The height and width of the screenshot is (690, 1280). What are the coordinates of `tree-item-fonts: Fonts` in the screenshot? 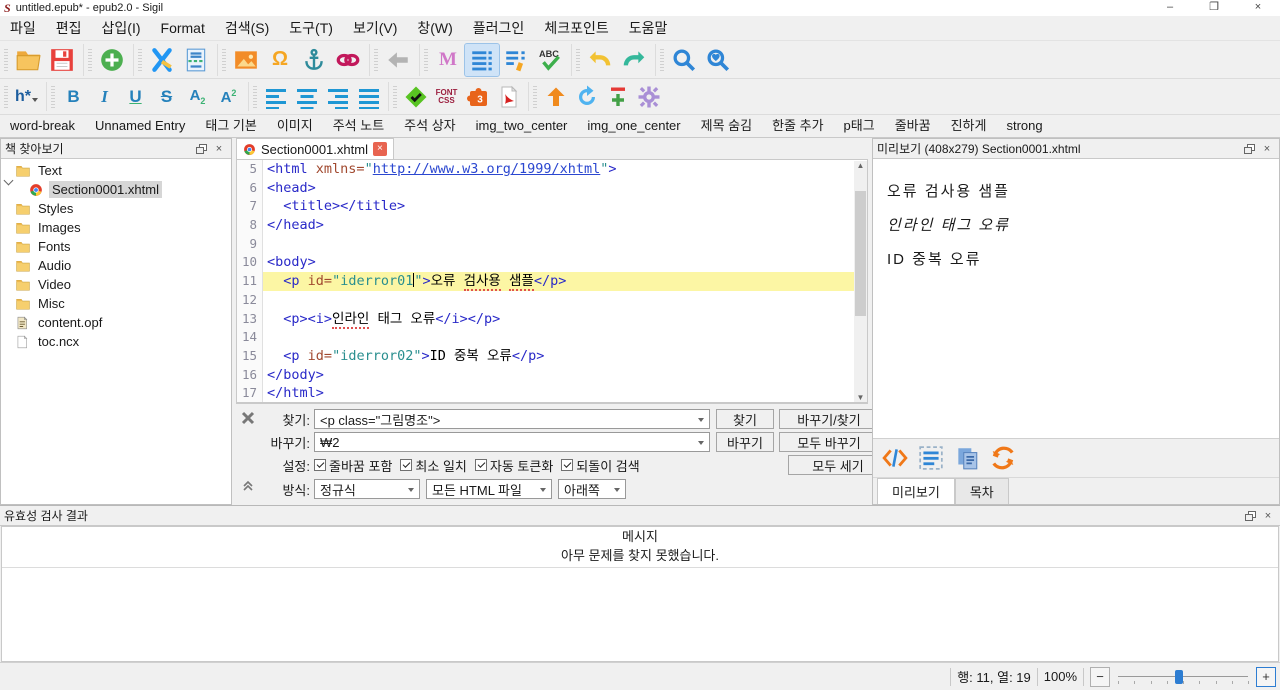 It's located at (116, 246).